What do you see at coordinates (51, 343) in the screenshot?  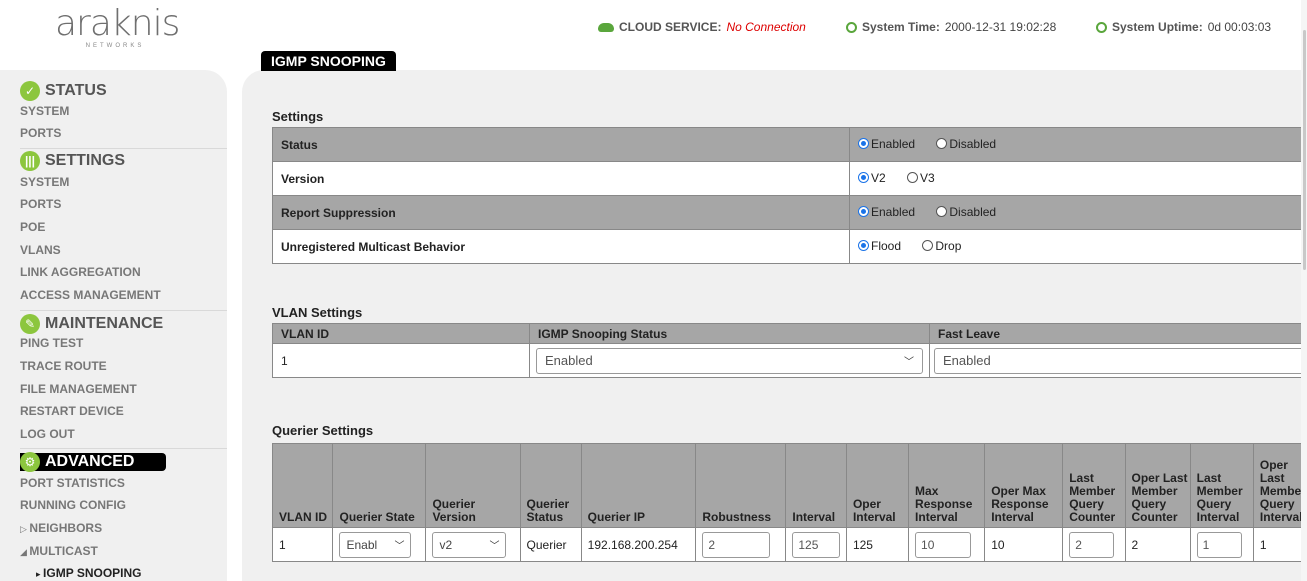 I see `sidebar-item-ping-test: PING TEST` at bounding box center [51, 343].